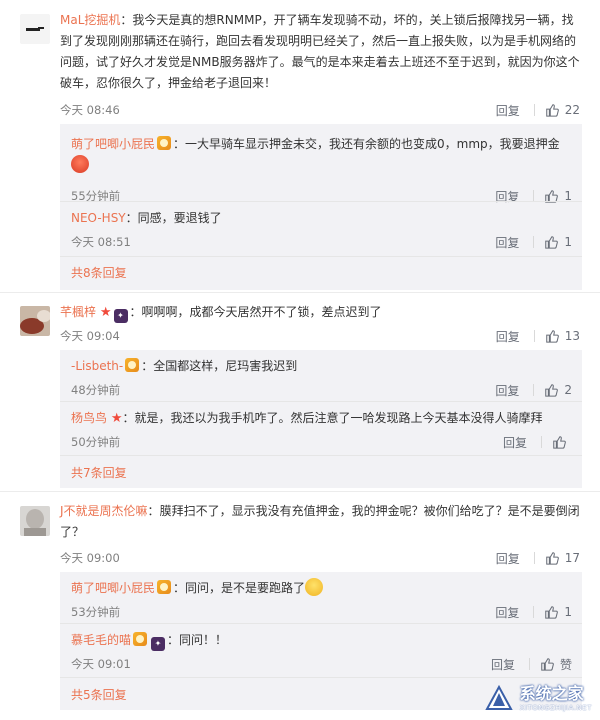 The image size is (600, 720). What do you see at coordinates (80, 164) in the screenshot?
I see `angry-face-emoji-icon` at bounding box center [80, 164].